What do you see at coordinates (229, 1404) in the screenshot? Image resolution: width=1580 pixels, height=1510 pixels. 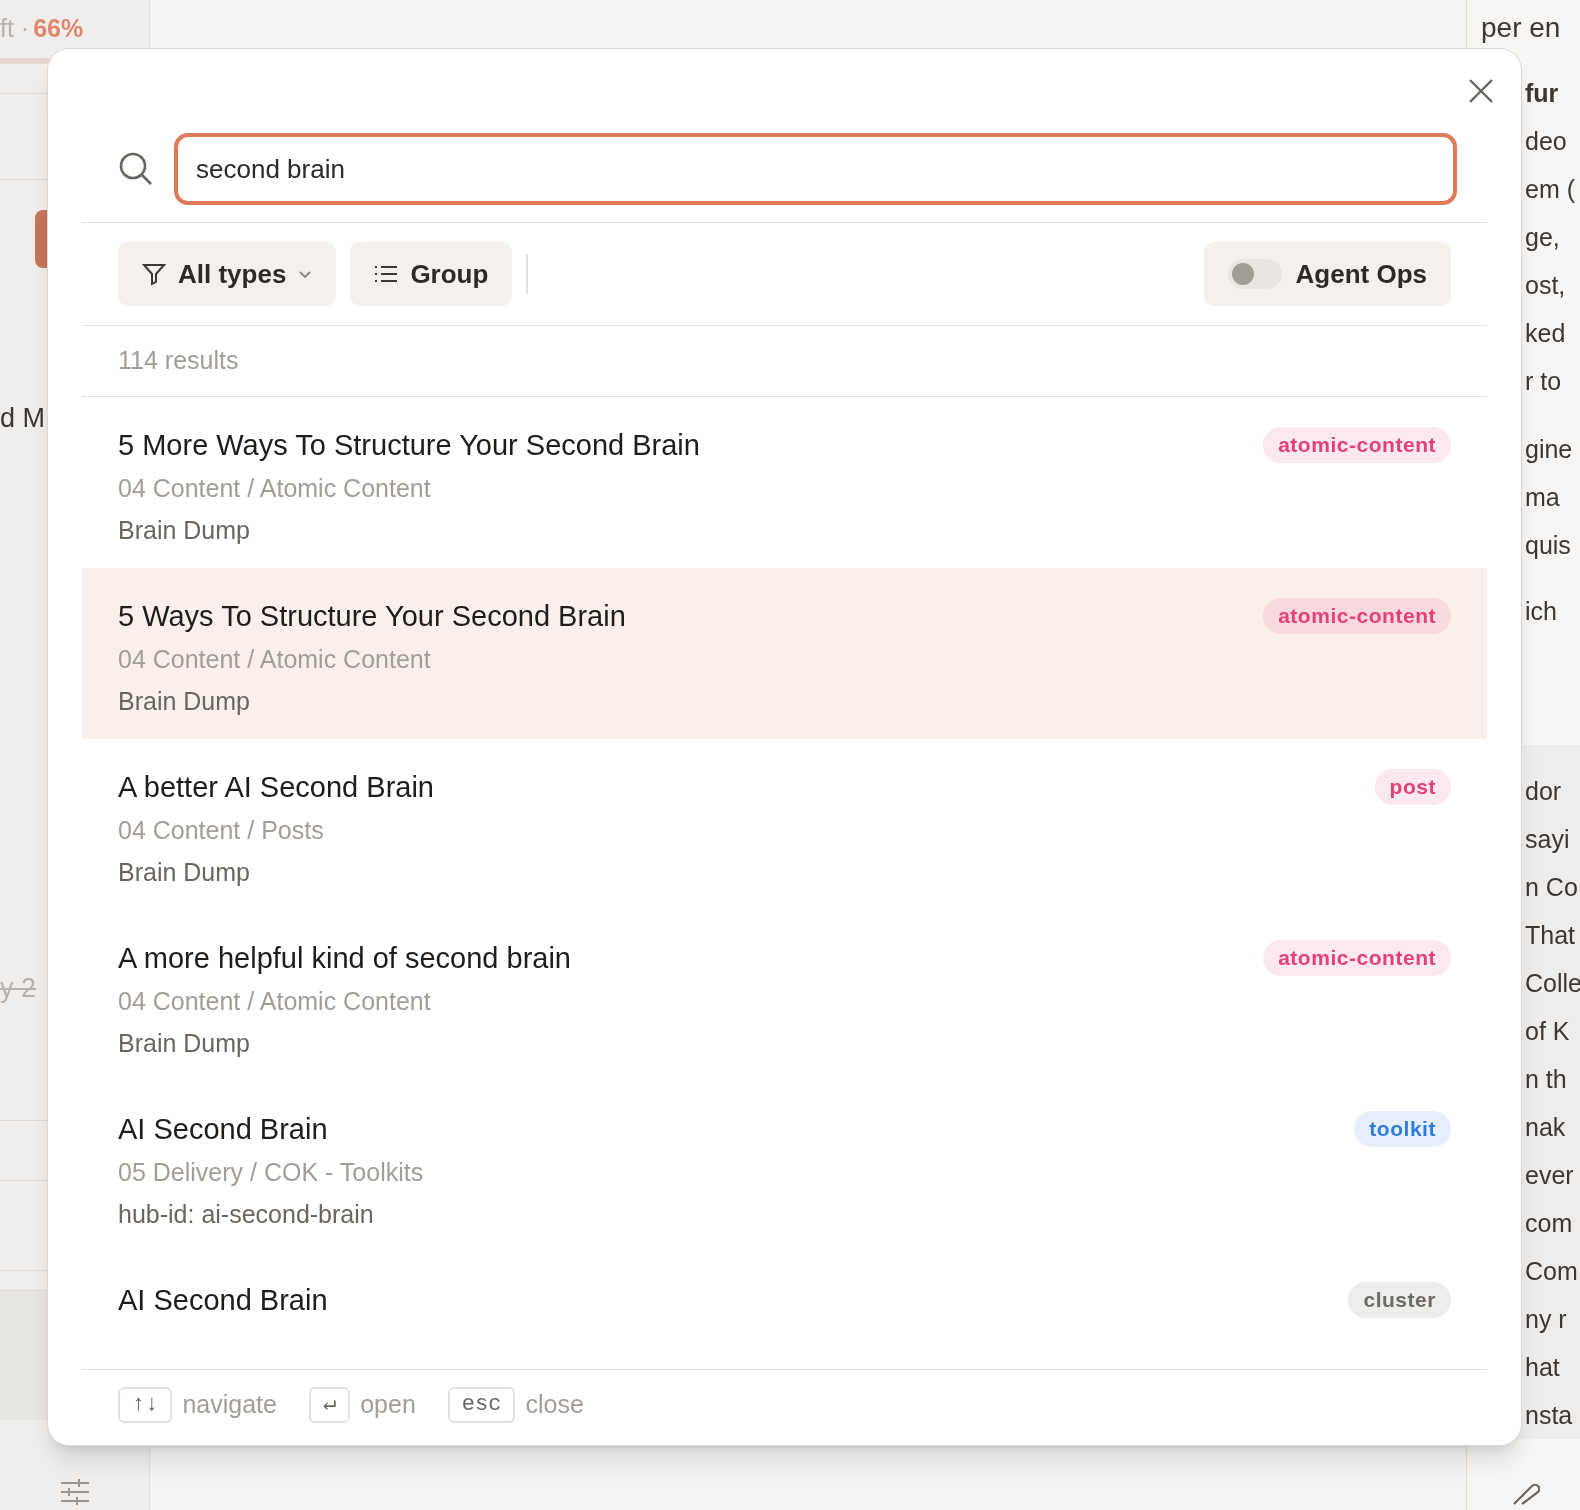 I see `hint-label: navigate` at bounding box center [229, 1404].